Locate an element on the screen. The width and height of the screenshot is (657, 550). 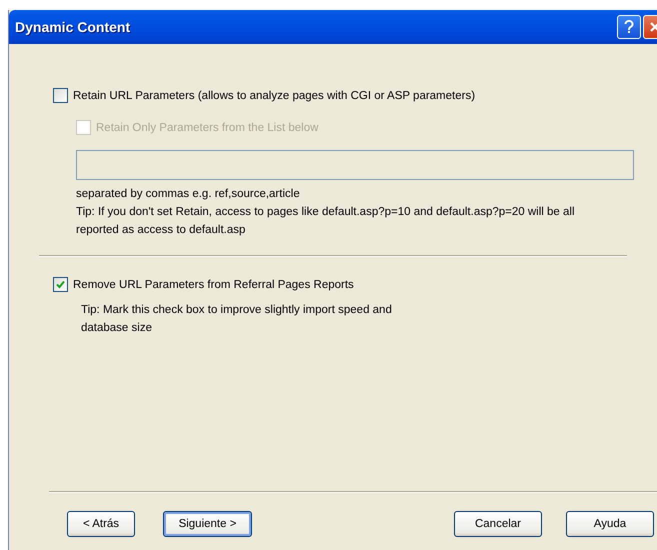
checkbox-label: Retain URL Parameters (allows to analyze pages with CGI or ASP parameters) is located at coordinates (274, 96).